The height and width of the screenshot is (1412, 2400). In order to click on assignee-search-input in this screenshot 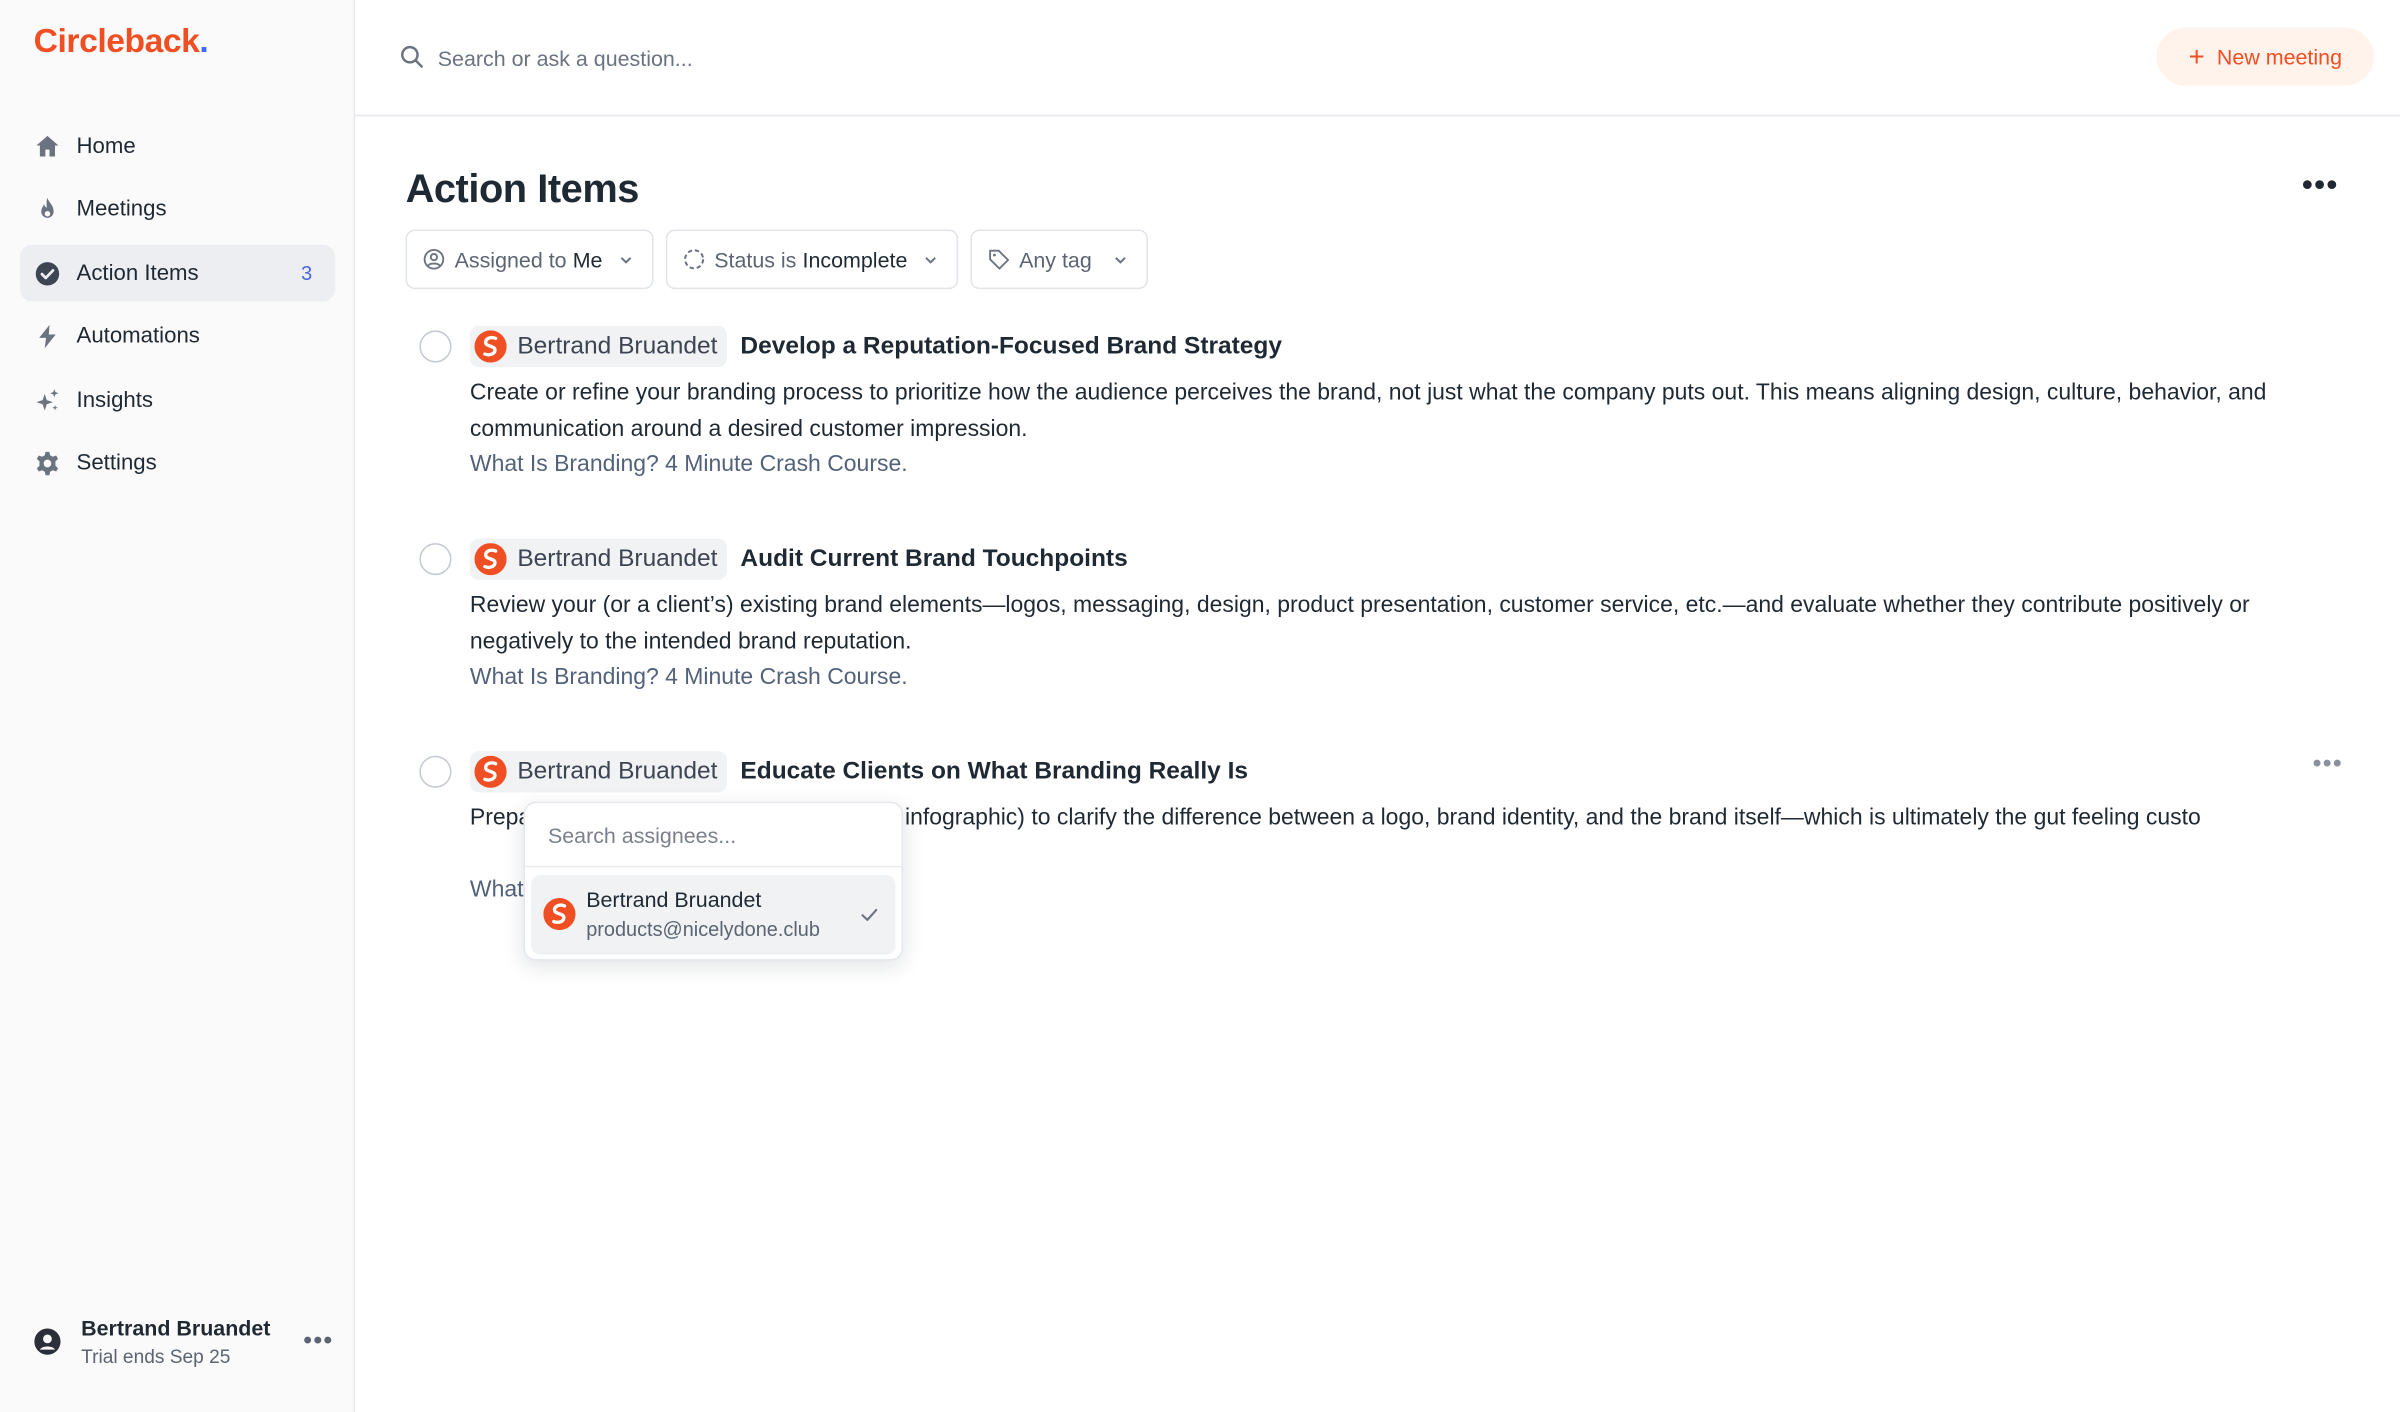, I will do `click(713, 835)`.